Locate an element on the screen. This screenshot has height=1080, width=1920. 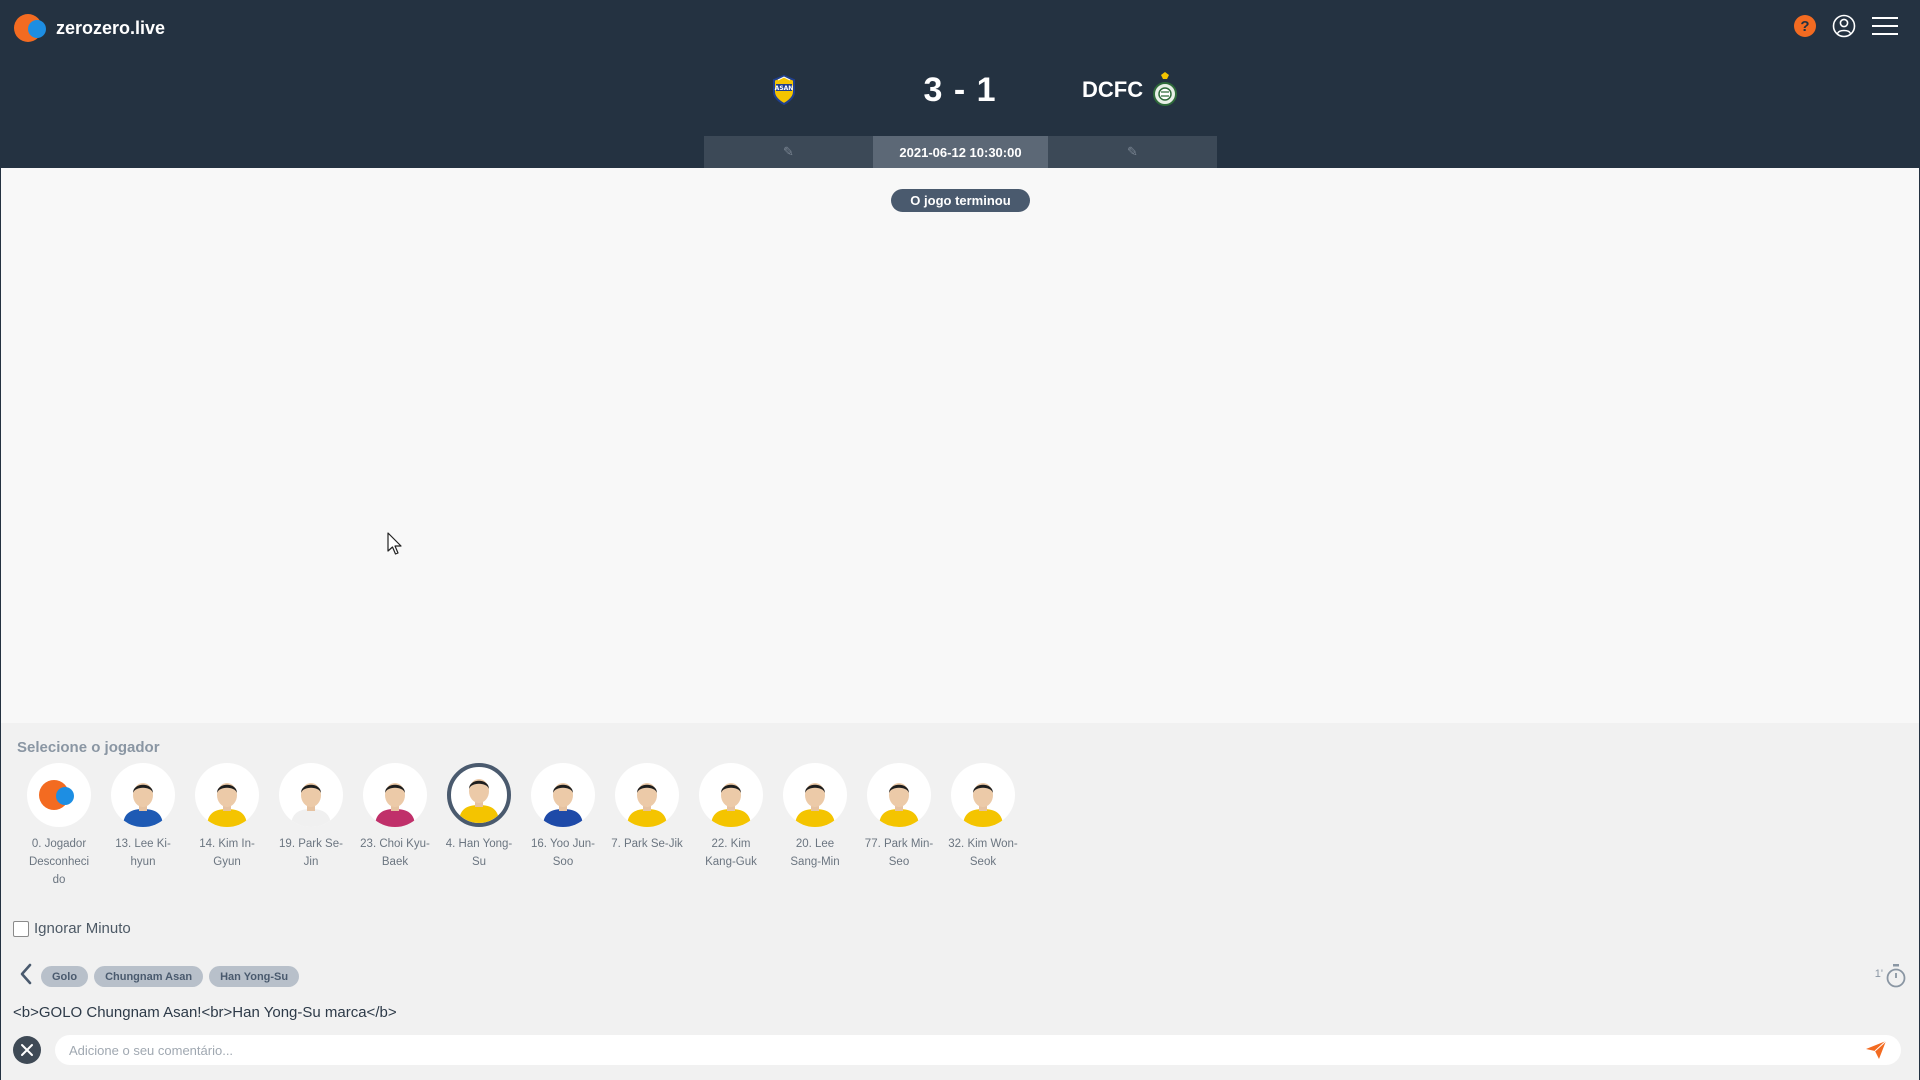
svg-text: ASAN is located at coordinates (784, 88).